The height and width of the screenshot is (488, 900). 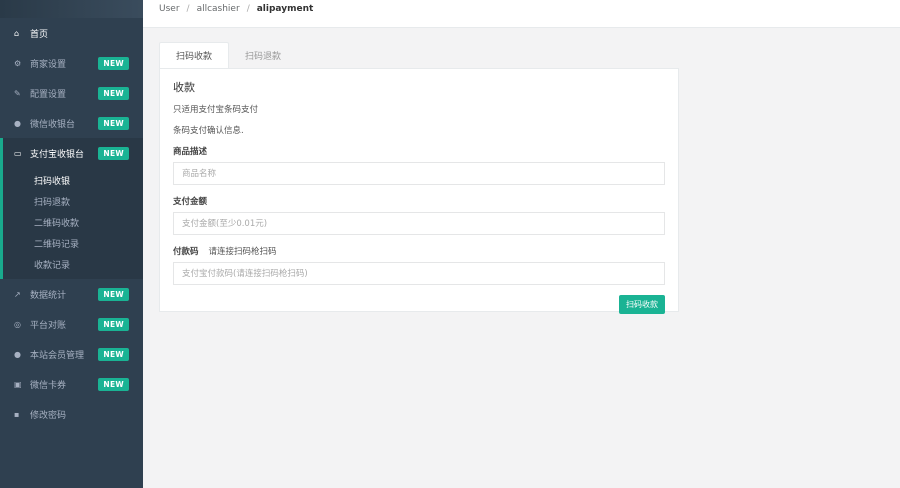 What do you see at coordinates (71, 294) in the screenshot?
I see `nav-item-statistics: ↗ 数据统计 NEW` at bounding box center [71, 294].